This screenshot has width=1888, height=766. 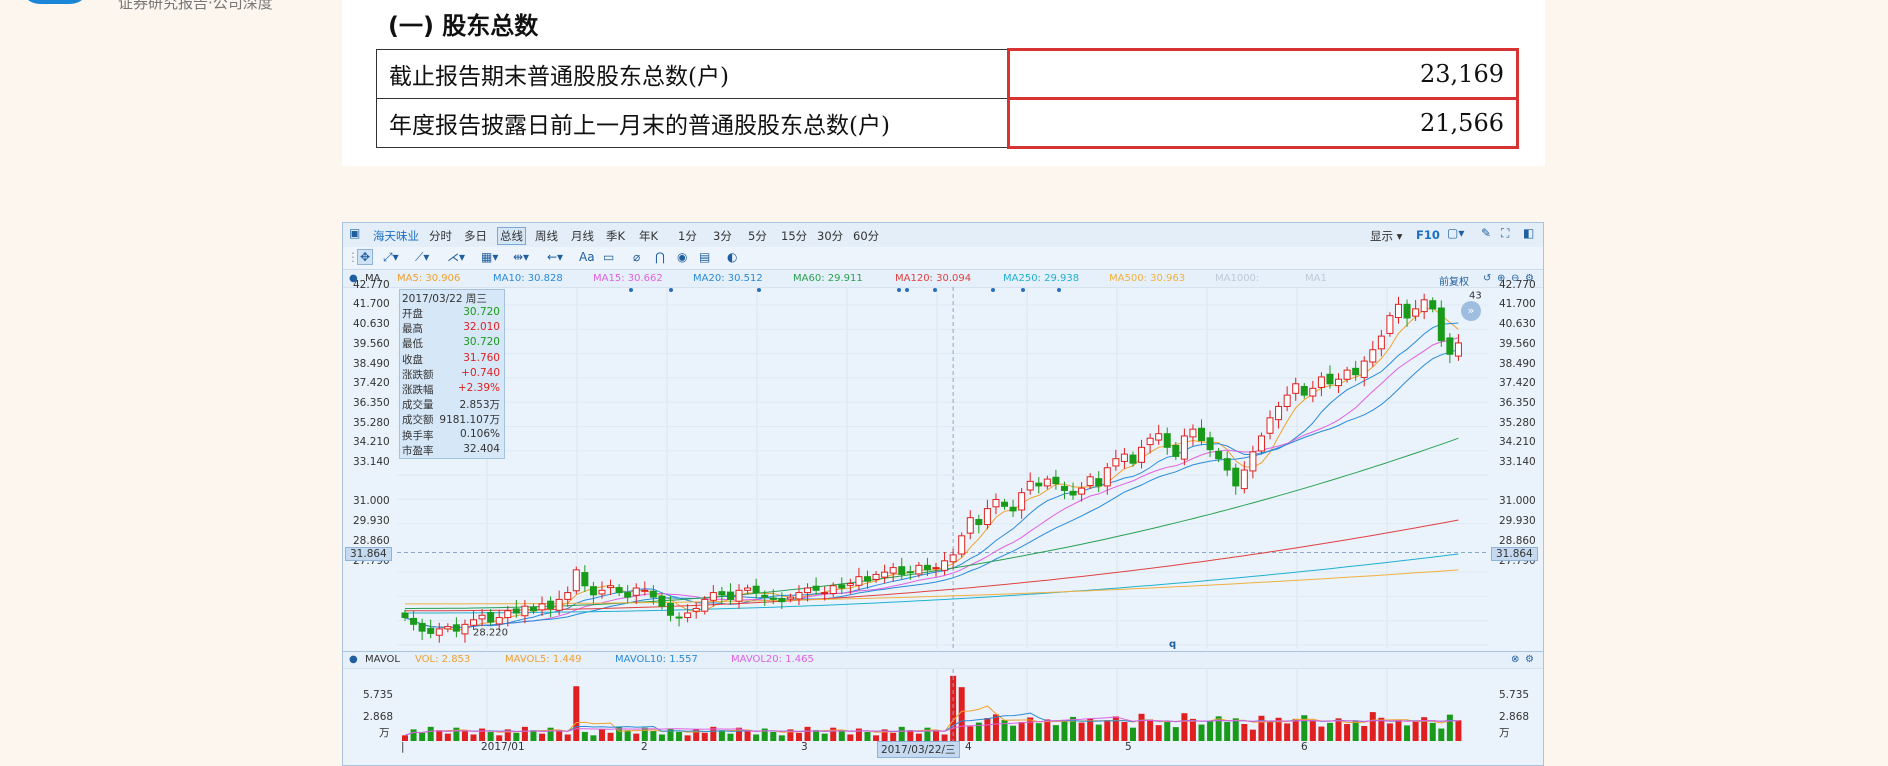 I want to click on price-axis-tick-left: 35.280, so click(x=371, y=423).